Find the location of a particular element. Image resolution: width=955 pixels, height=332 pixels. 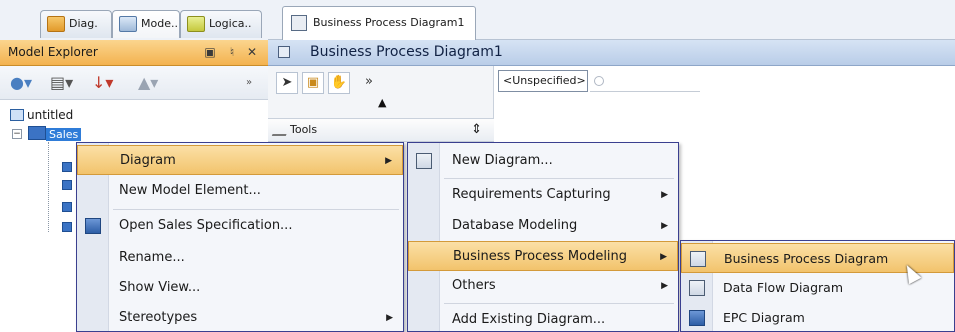

menu-item-database-modeling: Database Modeling ▶ is located at coordinates (543, 226).